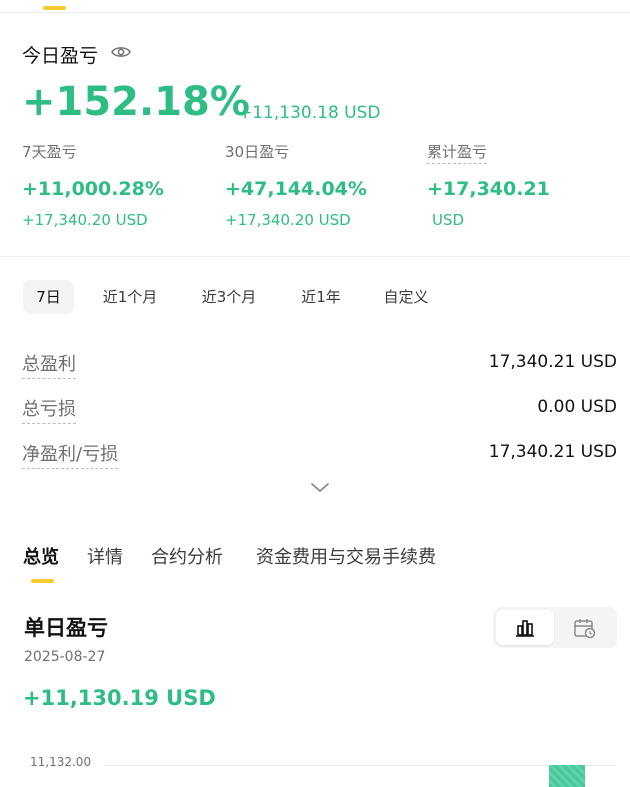 The width and height of the screenshot is (630, 787). What do you see at coordinates (288, 220) in the screenshot?
I see `stat-sub-30d: +17,340.20 USD` at bounding box center [288, 220].